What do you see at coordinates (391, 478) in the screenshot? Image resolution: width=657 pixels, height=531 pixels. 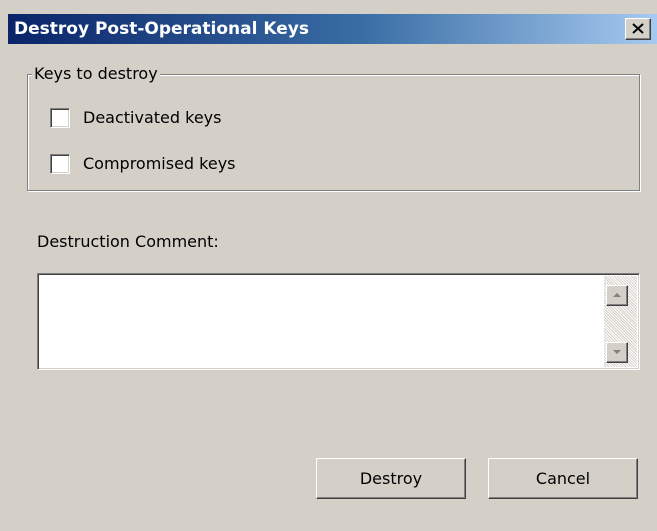 I see `destroy-button: Destroy` at bounding box center [391, 478].